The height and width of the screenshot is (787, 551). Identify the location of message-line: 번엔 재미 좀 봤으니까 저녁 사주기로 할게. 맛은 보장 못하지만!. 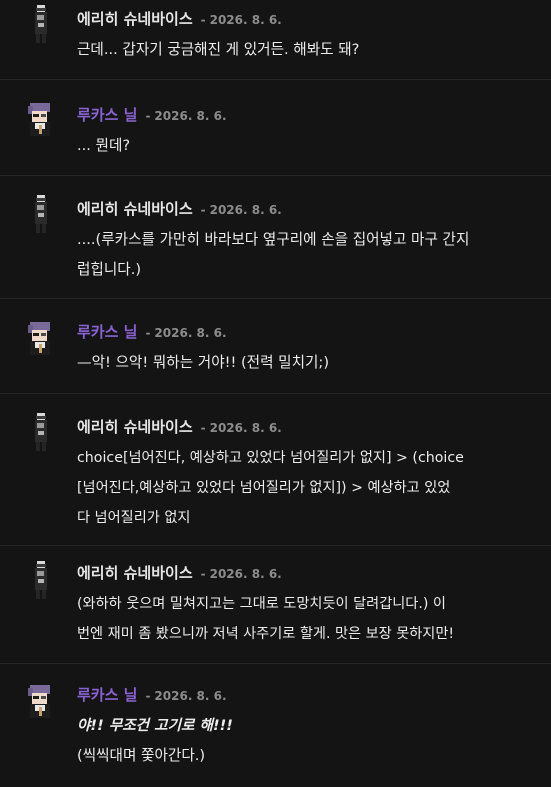
(266, 634).